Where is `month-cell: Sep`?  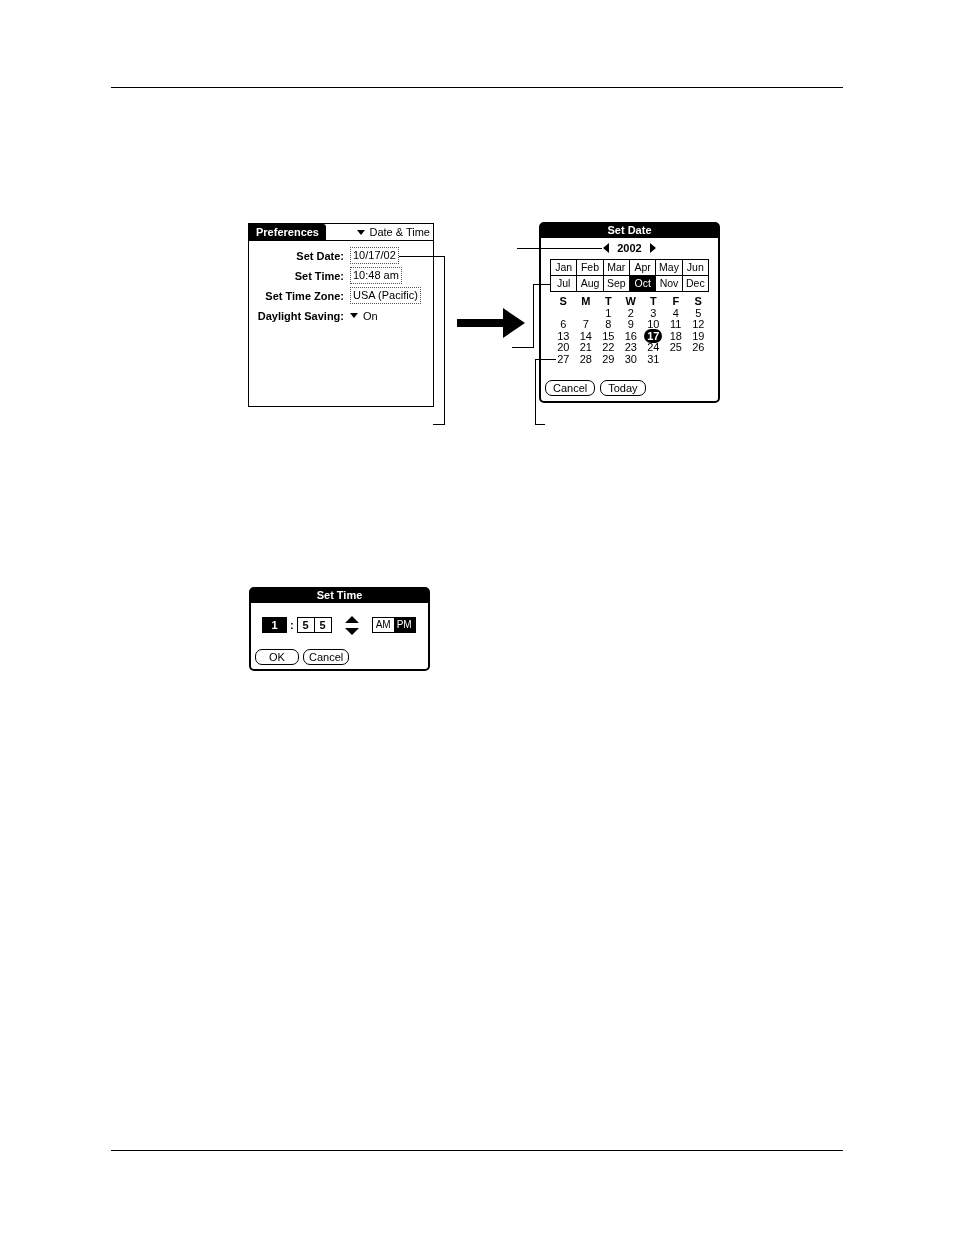 month-cell: Sep is located at coordinates (616, 283).